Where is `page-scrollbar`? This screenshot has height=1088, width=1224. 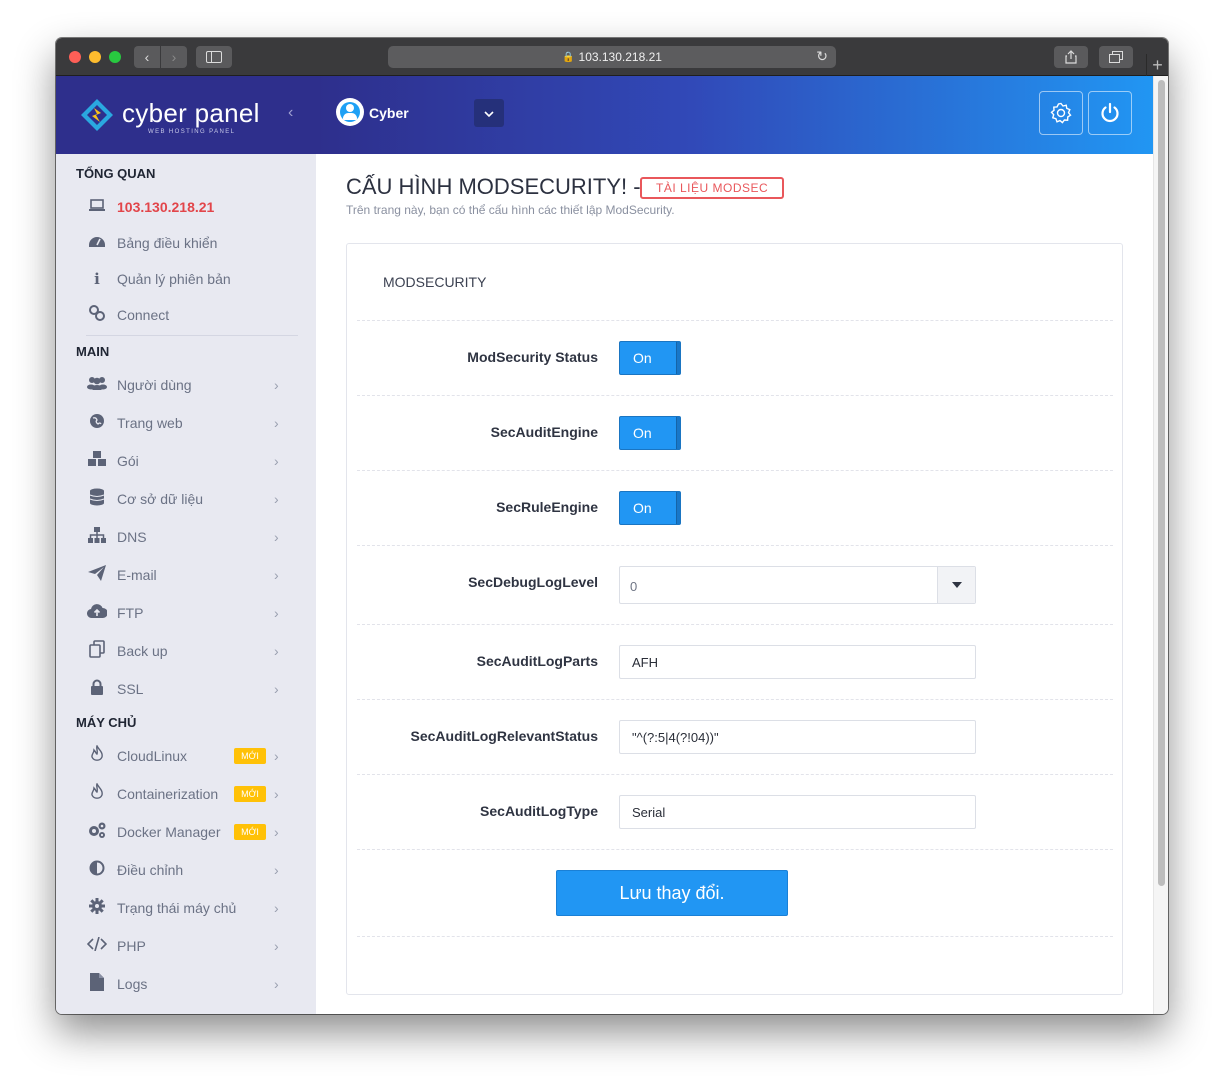
page-scrollbar is located at coordinates (1160, 545).